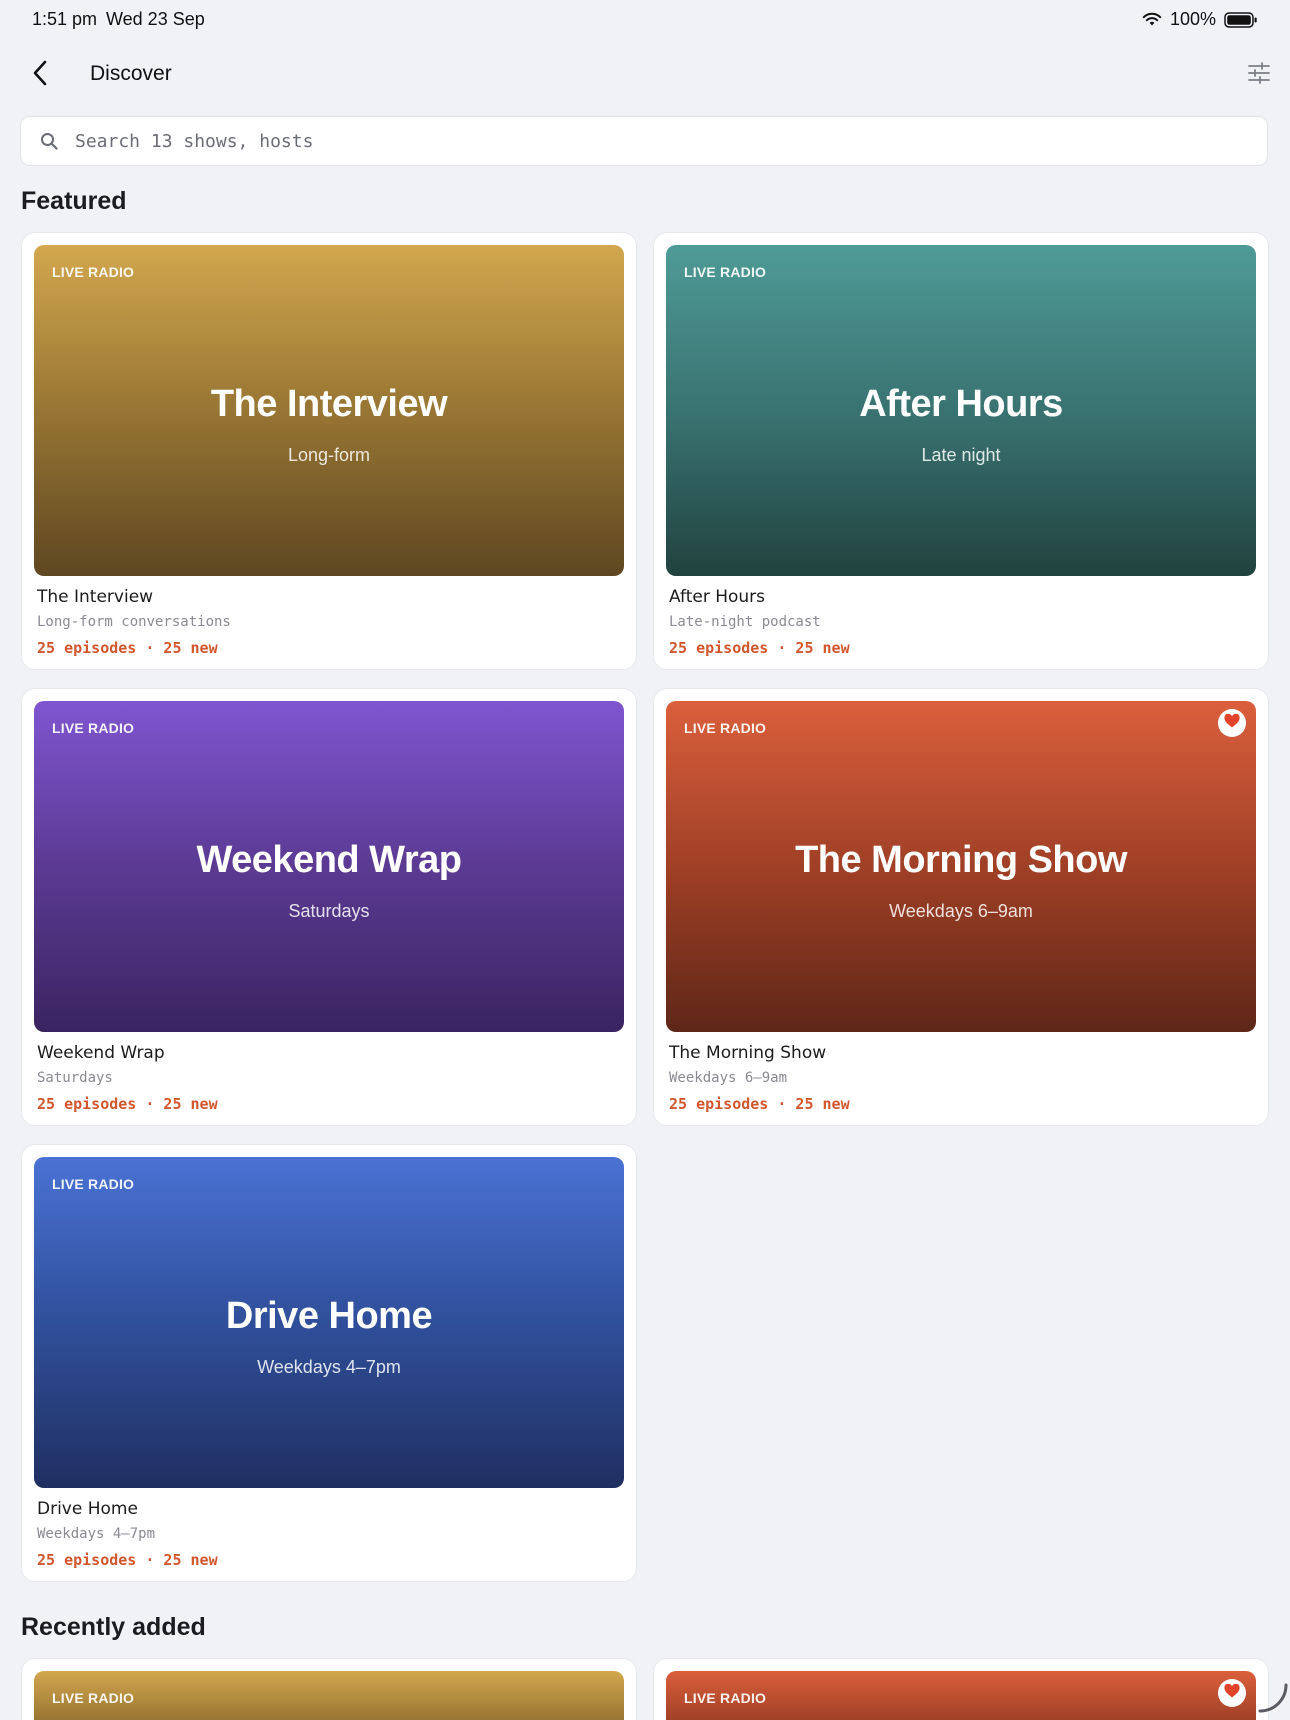 Image resolution: width=1290 pixels, height=1720 pixels. Describe the element at coordinates (961, 911) in the screenshot. I see `artwork-subtitle: Weekdays 6–9am` at that location.